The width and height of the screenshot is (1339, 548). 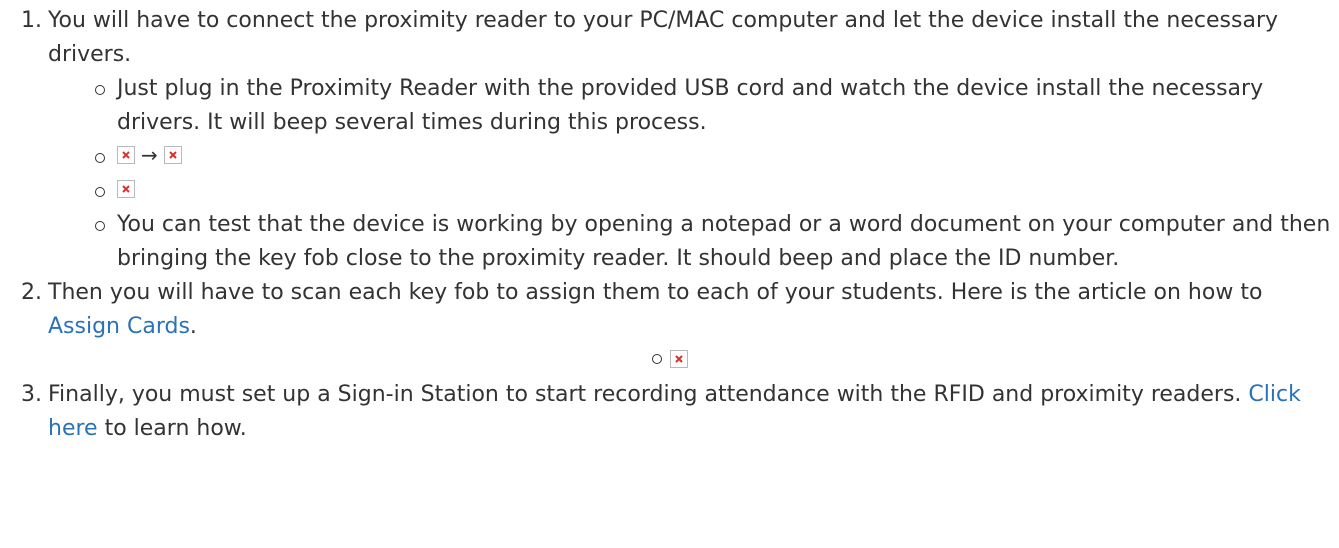 I want to click on step-number: 1., so click(x=31, y=20).